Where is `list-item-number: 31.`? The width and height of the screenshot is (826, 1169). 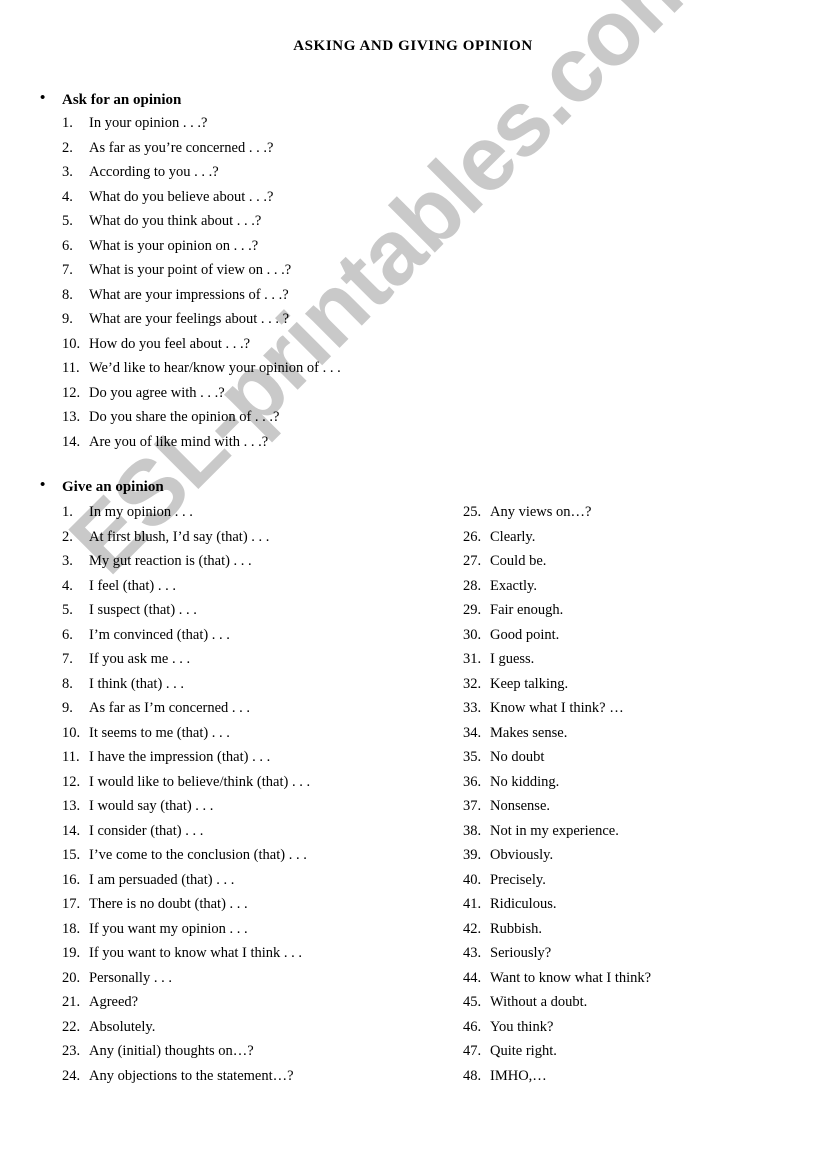
list-item-number: 31. is located at coordinates (472, 659).